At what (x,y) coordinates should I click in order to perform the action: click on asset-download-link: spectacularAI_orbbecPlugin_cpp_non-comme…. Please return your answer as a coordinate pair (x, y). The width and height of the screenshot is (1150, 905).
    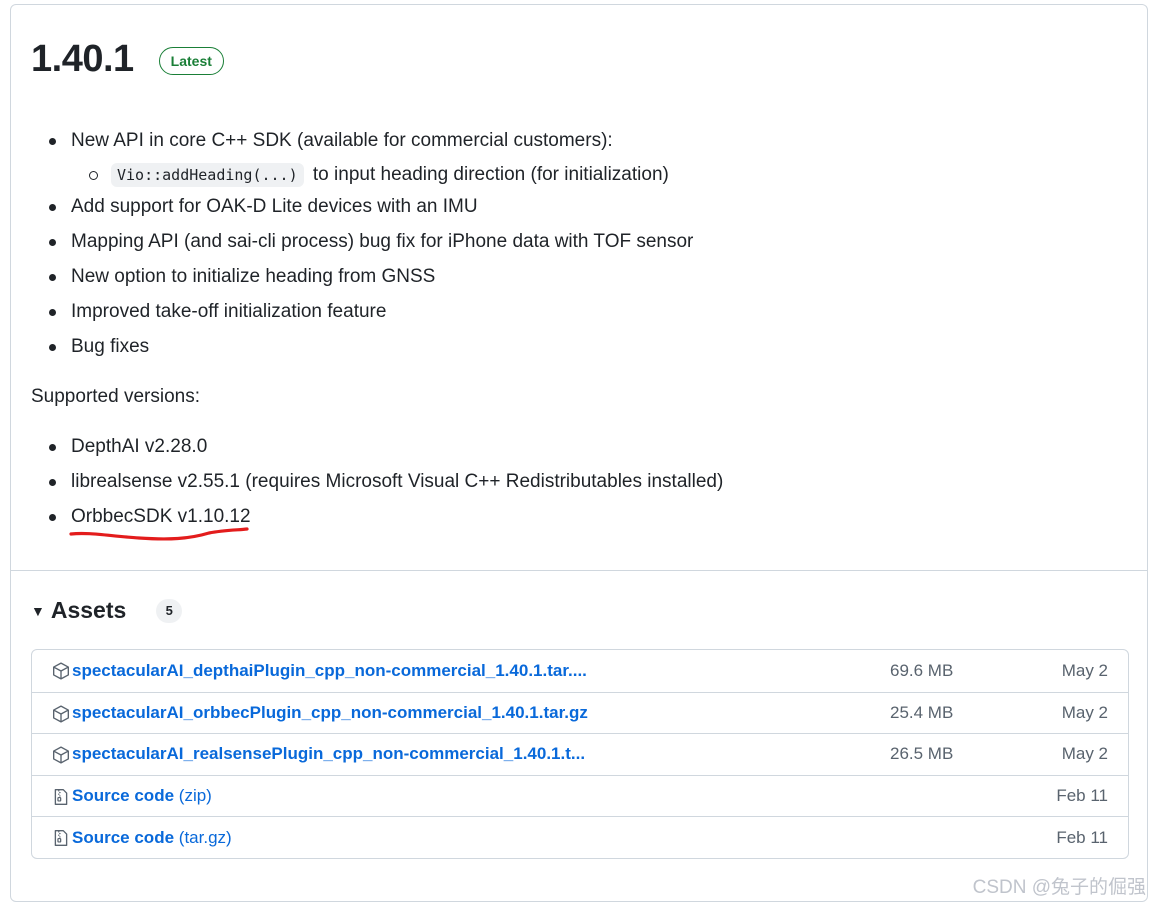
    Looking at the image, I should click on (330, 713).